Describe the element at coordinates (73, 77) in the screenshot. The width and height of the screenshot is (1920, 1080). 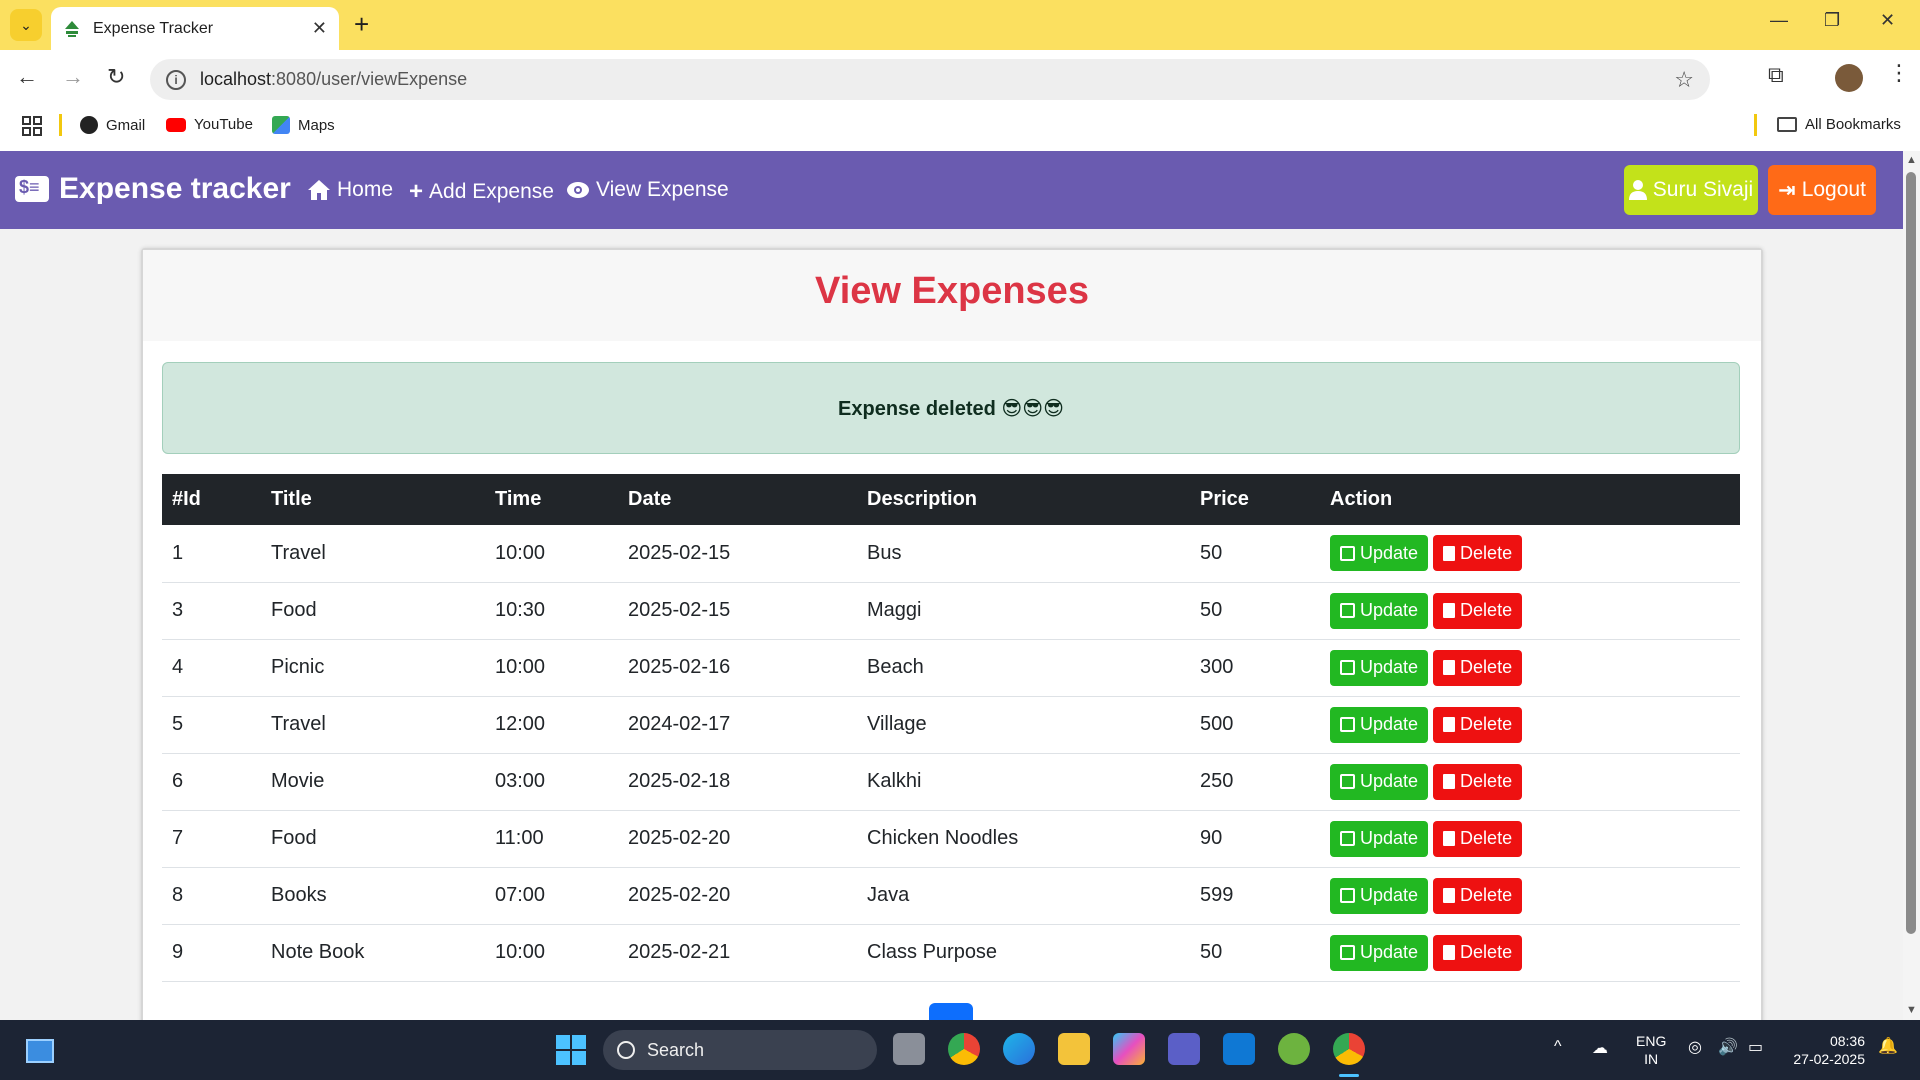
I see `forward-icon: →` at that location.